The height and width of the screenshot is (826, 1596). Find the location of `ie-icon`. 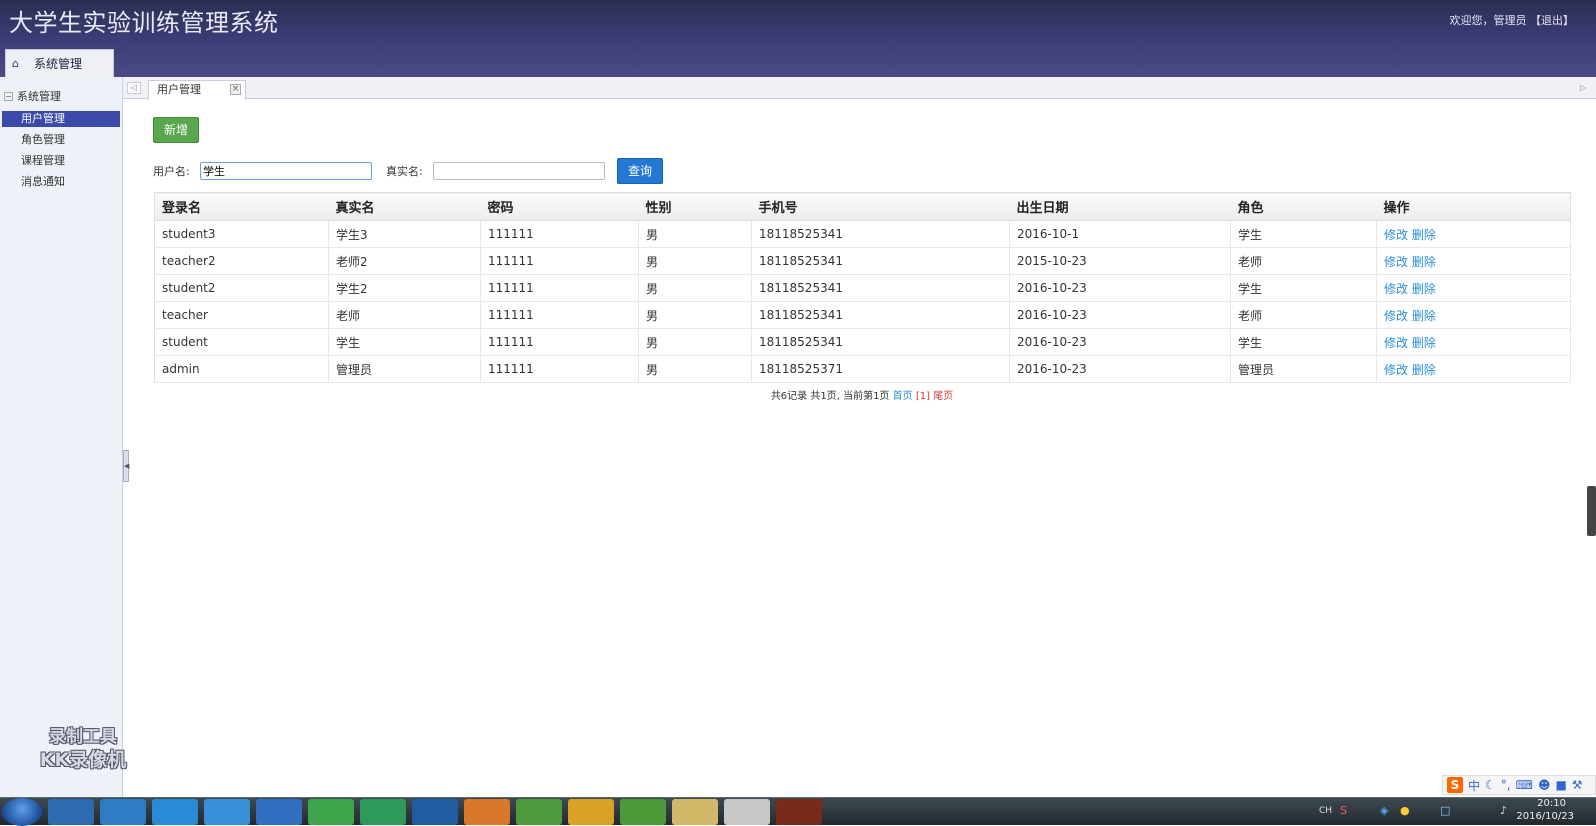

ie-icon is located at coordinates (71, 812).